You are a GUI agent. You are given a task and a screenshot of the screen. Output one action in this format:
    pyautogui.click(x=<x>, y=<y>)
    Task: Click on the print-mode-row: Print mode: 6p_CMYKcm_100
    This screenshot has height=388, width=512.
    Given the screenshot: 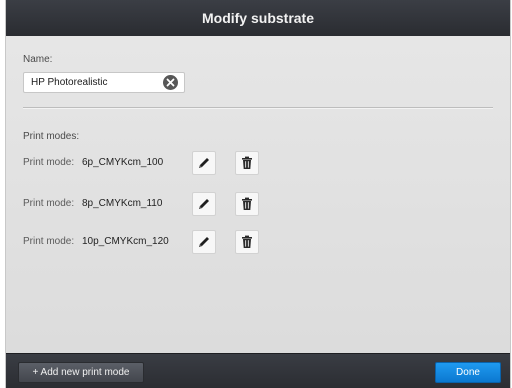 What is the action you would take?
    pyautogui.click(x=173, y=163)
    